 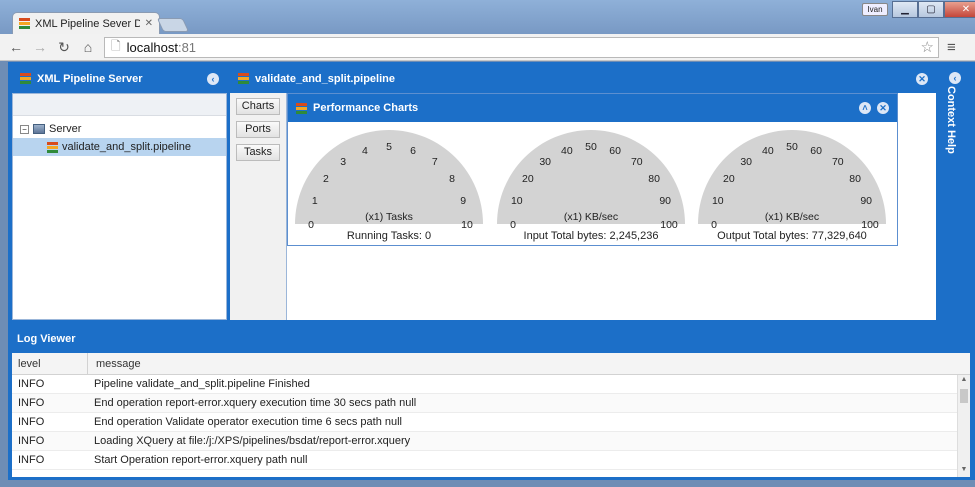 What do you see at coordinates (258, 152) in the screenshot?
I see `tab-tasks: Tasks` at bounding box center [258, 152].